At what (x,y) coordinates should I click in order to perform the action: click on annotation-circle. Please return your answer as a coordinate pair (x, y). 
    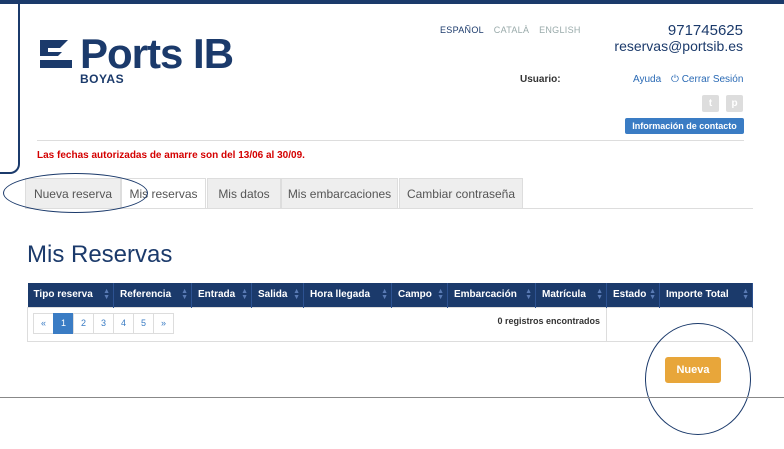
    Looking at the image, I should click on (75, 193).